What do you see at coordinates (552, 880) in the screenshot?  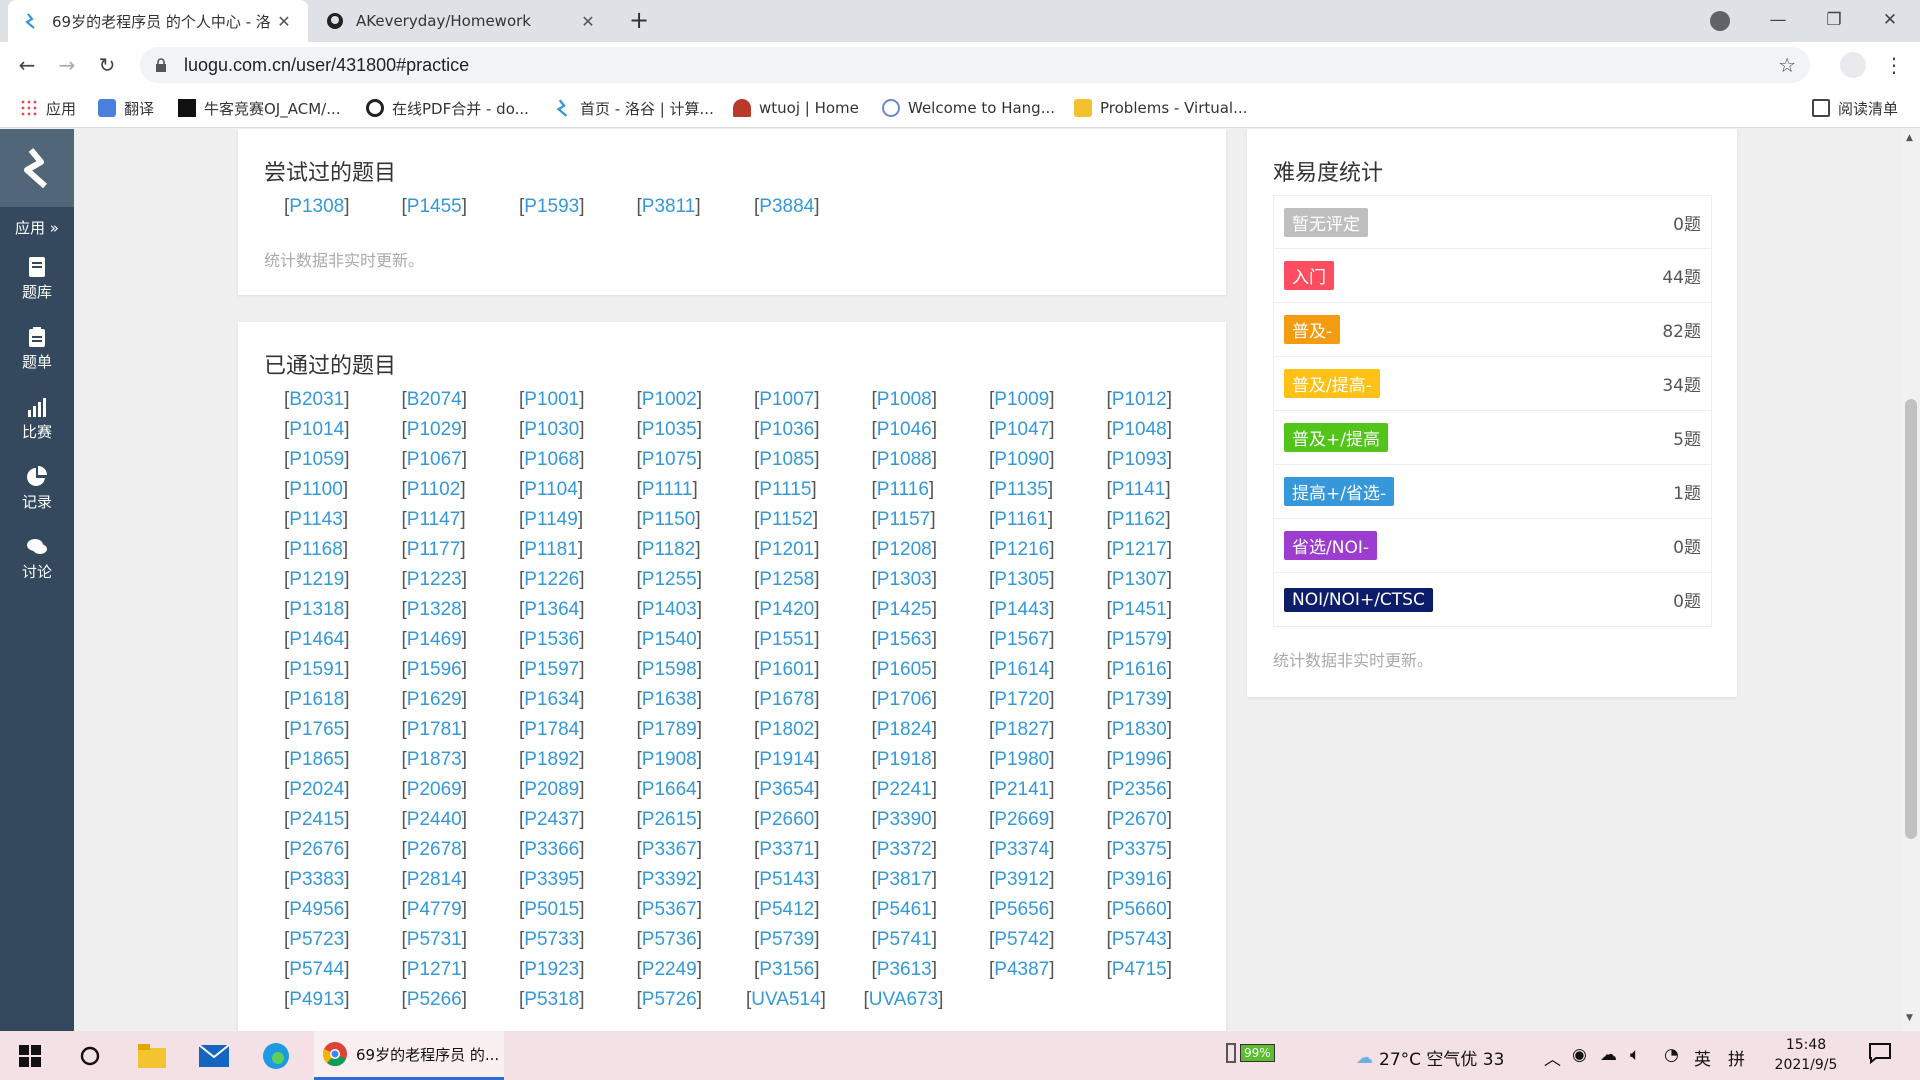 I see `problem-link: [P3395]` at bounding box center [552, 880].